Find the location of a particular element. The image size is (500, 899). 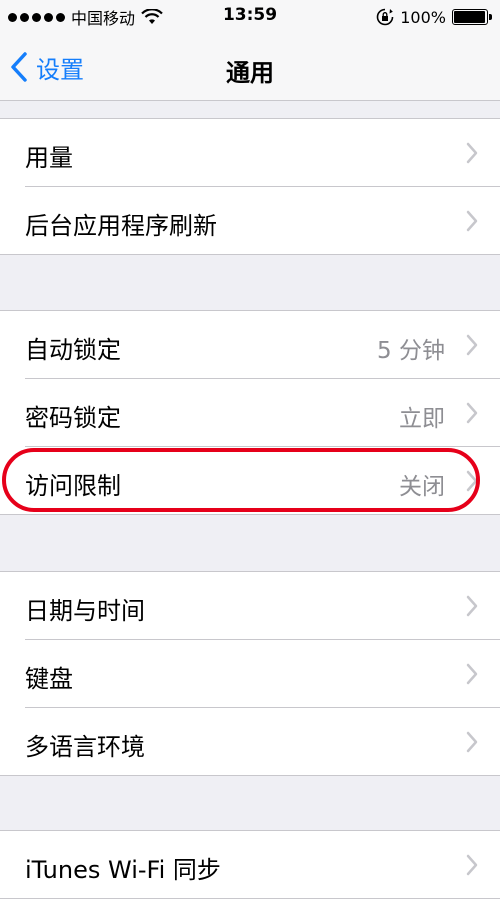

rotation-lock-icon is located at coordinates (385, 17).